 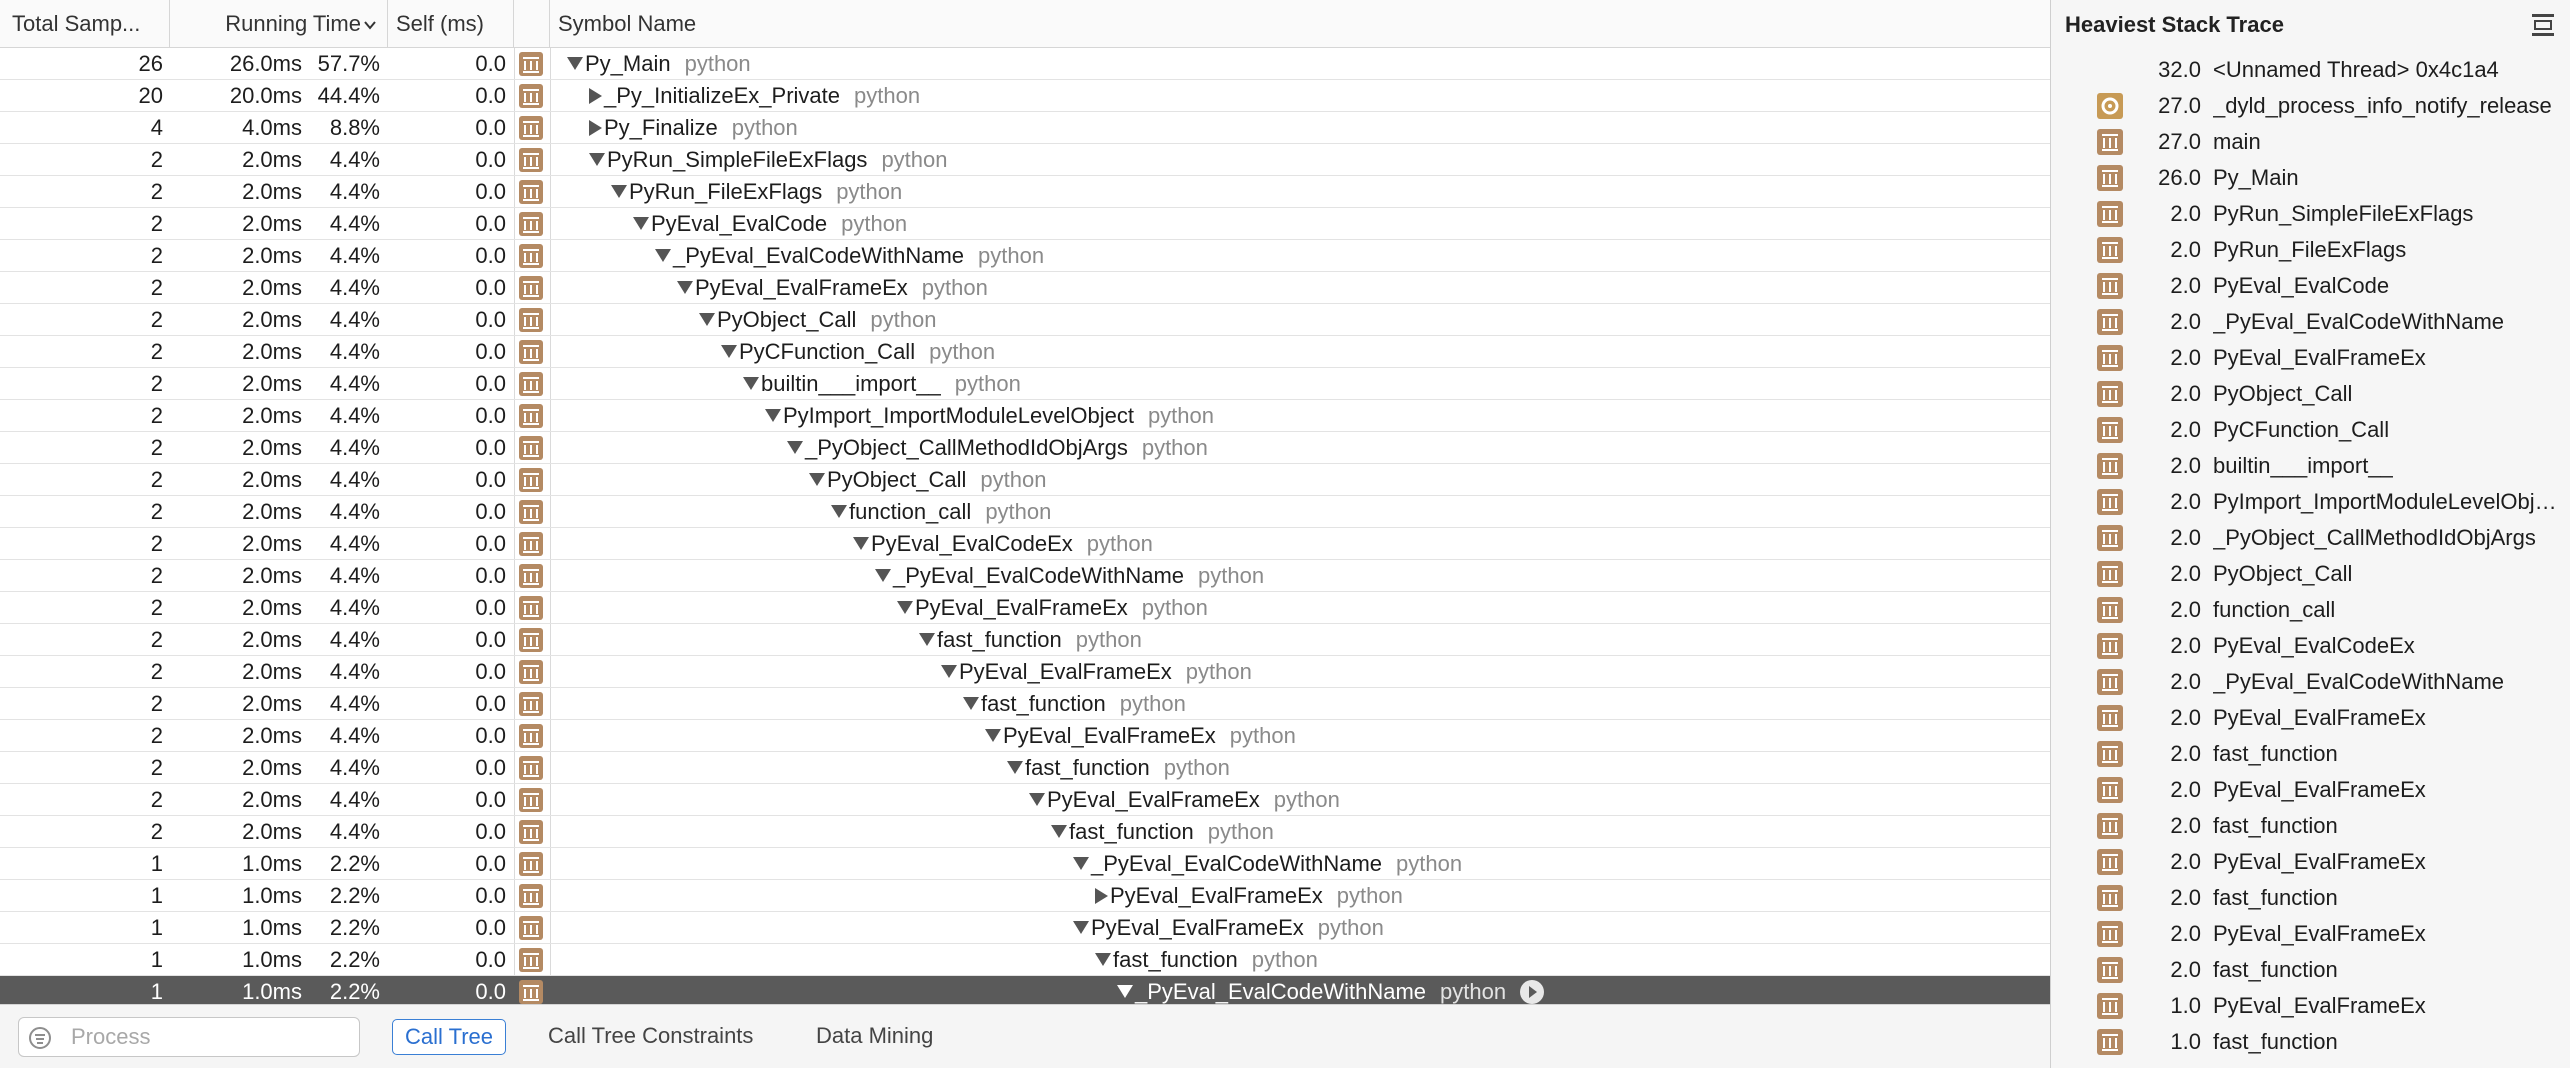 What do you see at coordinates (490, 575) in the screenshot?
I see `self-time: 0.0` at bounding box center [490, 575].